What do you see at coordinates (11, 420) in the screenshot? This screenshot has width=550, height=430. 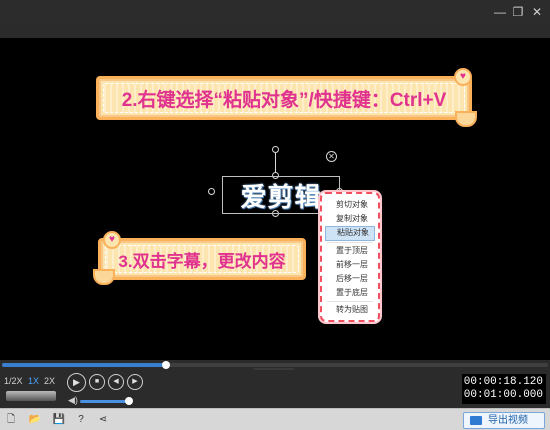 I see `new-project-icon: 🗋` at bounding box center [11, 420].